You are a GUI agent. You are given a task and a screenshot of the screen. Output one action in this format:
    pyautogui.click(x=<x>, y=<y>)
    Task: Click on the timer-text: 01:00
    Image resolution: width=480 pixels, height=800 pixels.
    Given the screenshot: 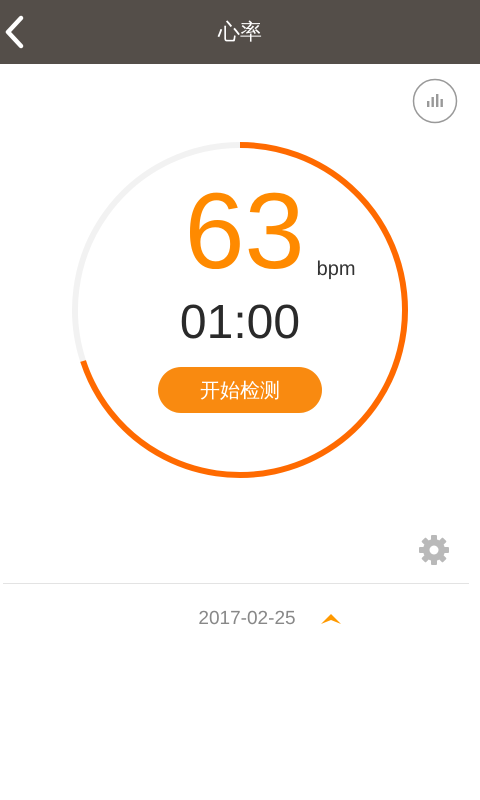 What is the action you would take?
    pyautogui.click(x=240, y=323)
    